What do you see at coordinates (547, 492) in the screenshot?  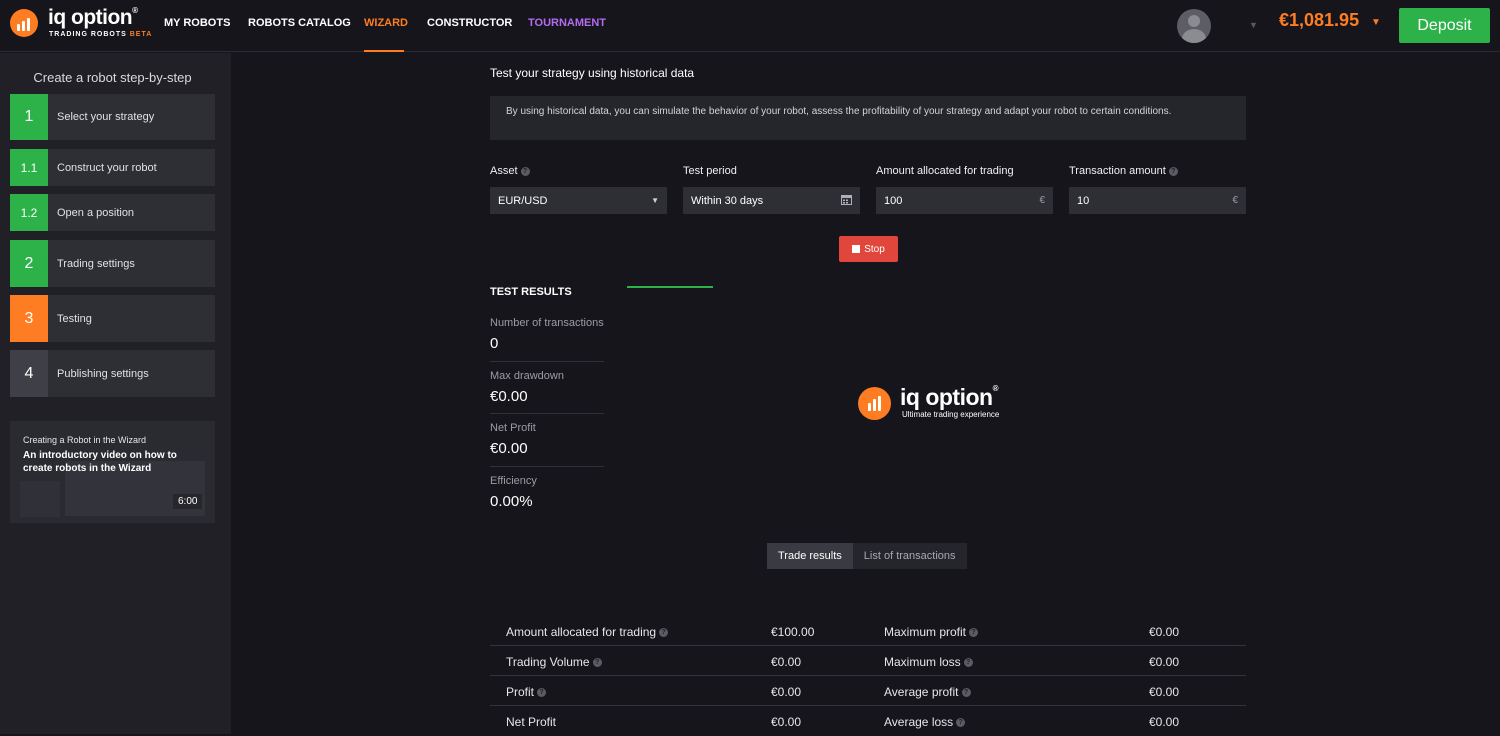 I see `metric-efficiency: Efficiency 0.00%` at bounding box center [547, 492].